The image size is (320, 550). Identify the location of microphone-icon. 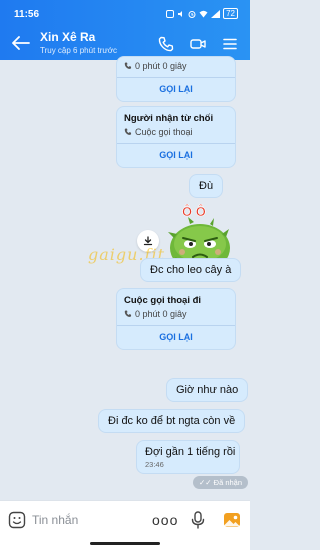
(198, 520).